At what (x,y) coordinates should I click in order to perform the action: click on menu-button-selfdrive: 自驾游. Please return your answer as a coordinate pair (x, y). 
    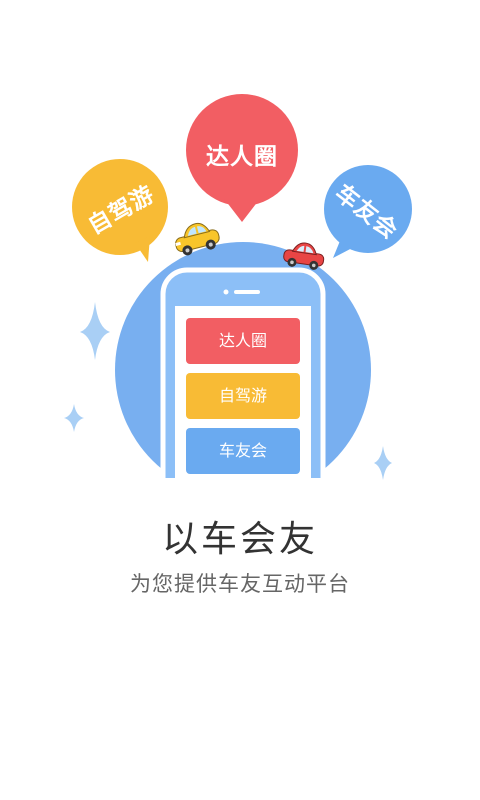
    Looking at the image, I should click on (243, 396).